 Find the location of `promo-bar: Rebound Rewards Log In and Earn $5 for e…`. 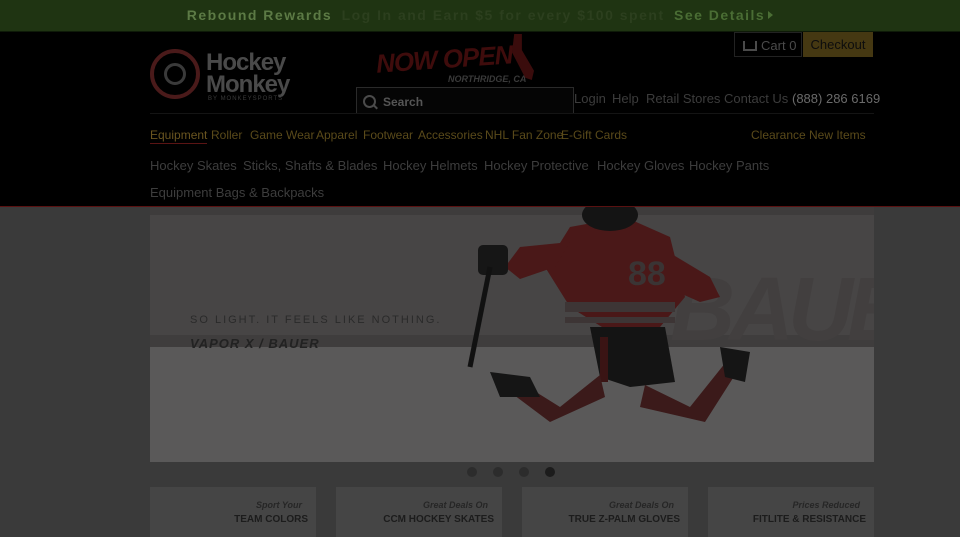

promo-bar: Rebound Rewards Log In and Earn $5 for e… is located at coordinates (480, 16).